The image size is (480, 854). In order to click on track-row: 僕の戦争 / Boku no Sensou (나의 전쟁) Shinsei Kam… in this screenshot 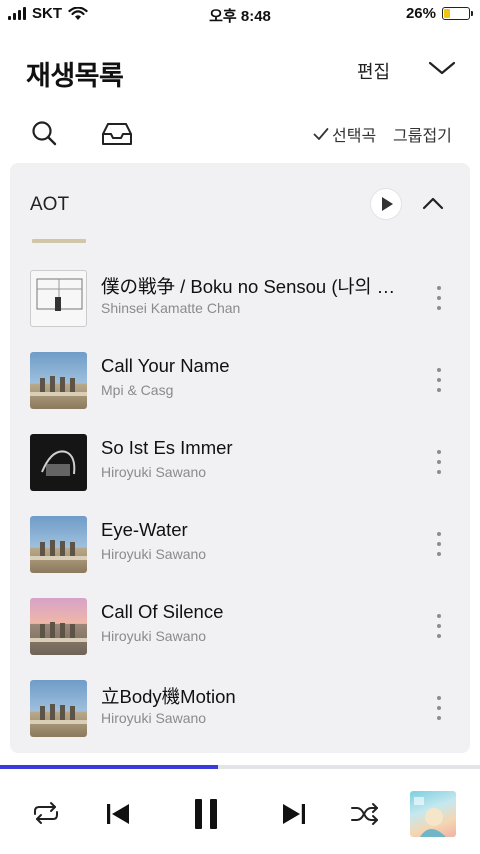, I will do `click(240, 300)`.